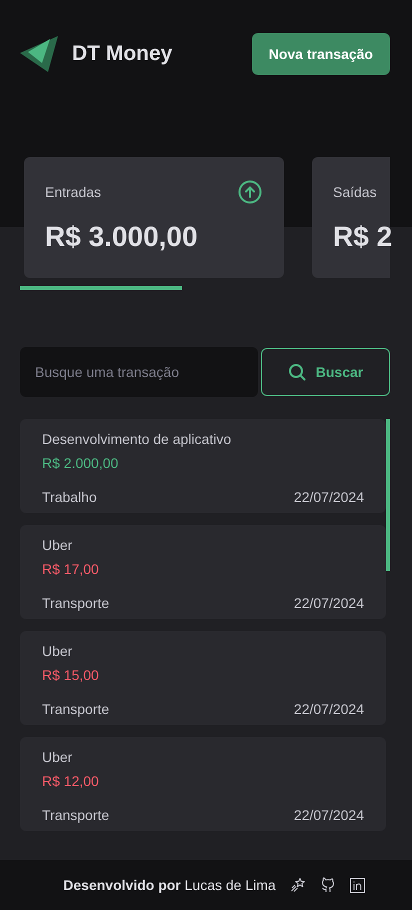 The height and width of the screenshot is (910, 412). Describe the element at coordinates (81, 463) in the screenshot. I see `transaction-amount: R$ 2.000,00` at that location.